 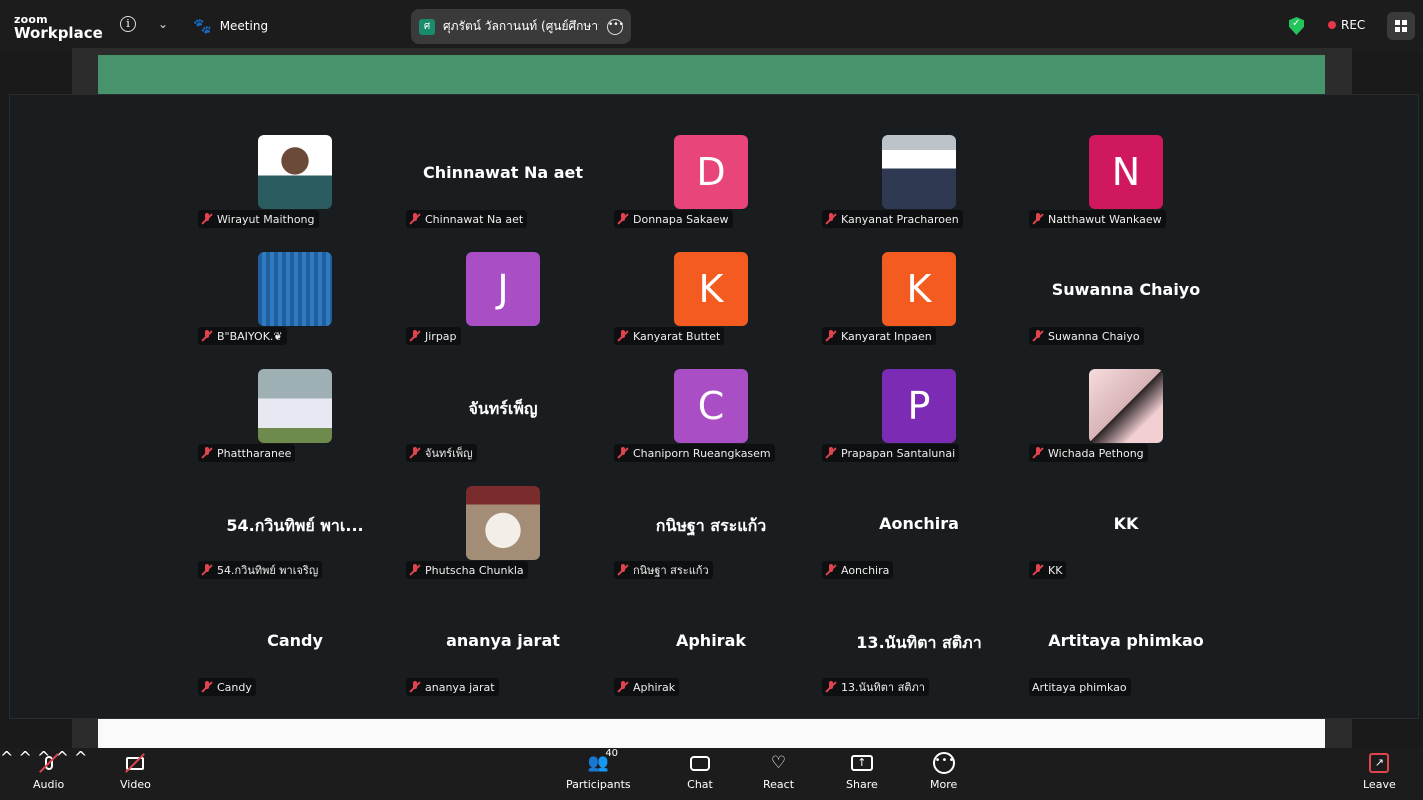 I want to click on more-options-icon: •••, so click(x=615, y=26).